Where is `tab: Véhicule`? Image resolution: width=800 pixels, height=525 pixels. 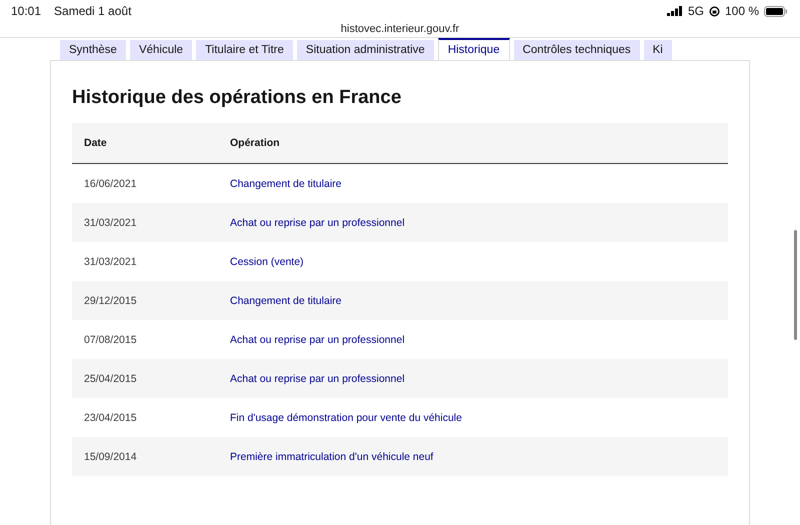
tab: Véhicule is located at coordinates (161, 50).